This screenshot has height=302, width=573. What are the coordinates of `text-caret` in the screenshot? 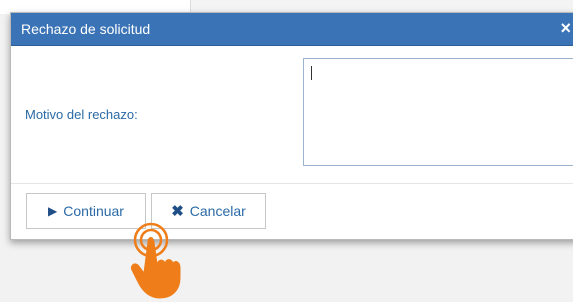 It's located at (311, 73).